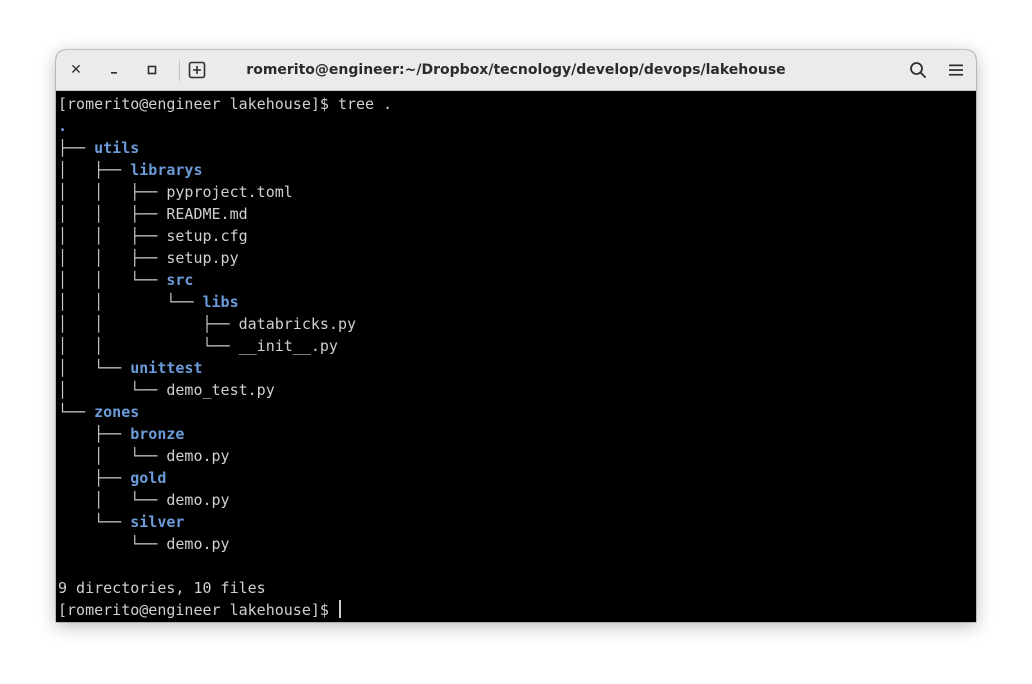  What do you see at coordinates (220, 302) in the screenshot?
I see `tree-directory-name: libs` at bounding box center [220, 302].